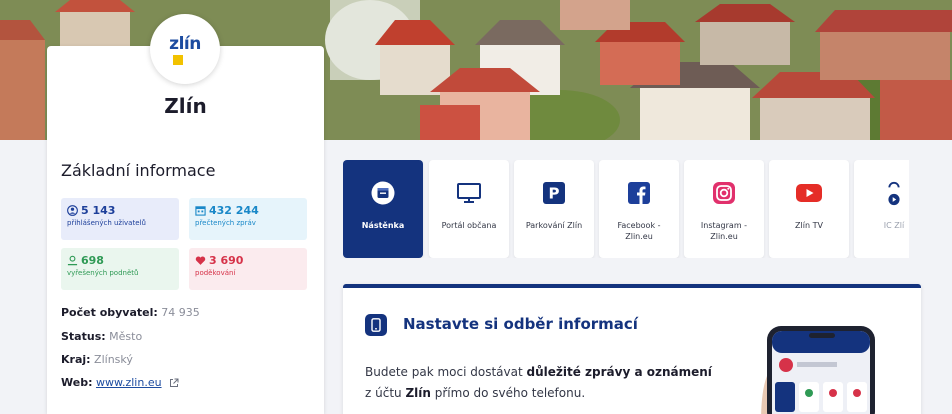 Image resolution: width=952 pixels, height=414 pixels. Describe the element at coordinates (185, 43) in the screenshot. I see `city-logo-text: zlín` at that location.